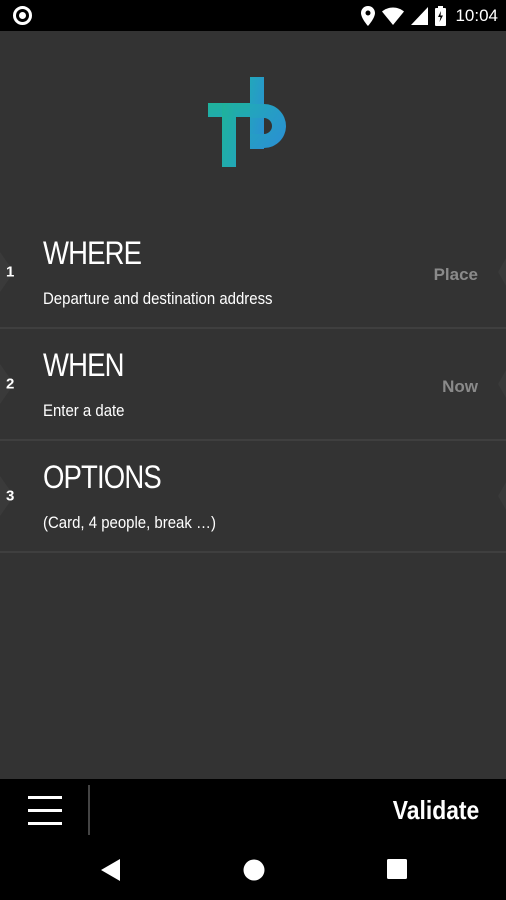  Describe the element at coordinates (420, 16) in the screenshot. I see `signal-icon` at that location.